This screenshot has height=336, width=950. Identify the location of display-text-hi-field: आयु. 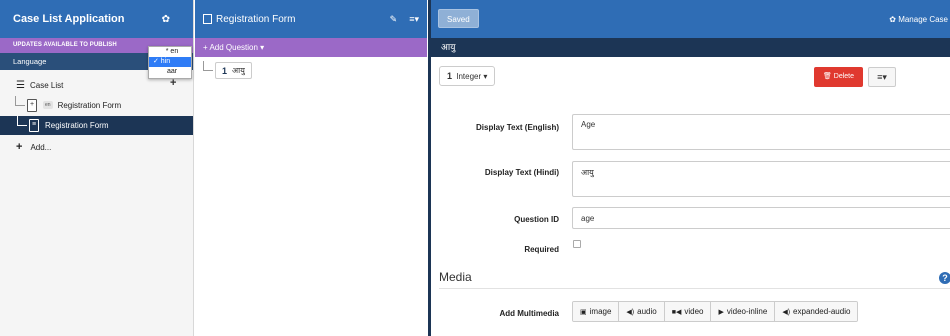
(761, 179).